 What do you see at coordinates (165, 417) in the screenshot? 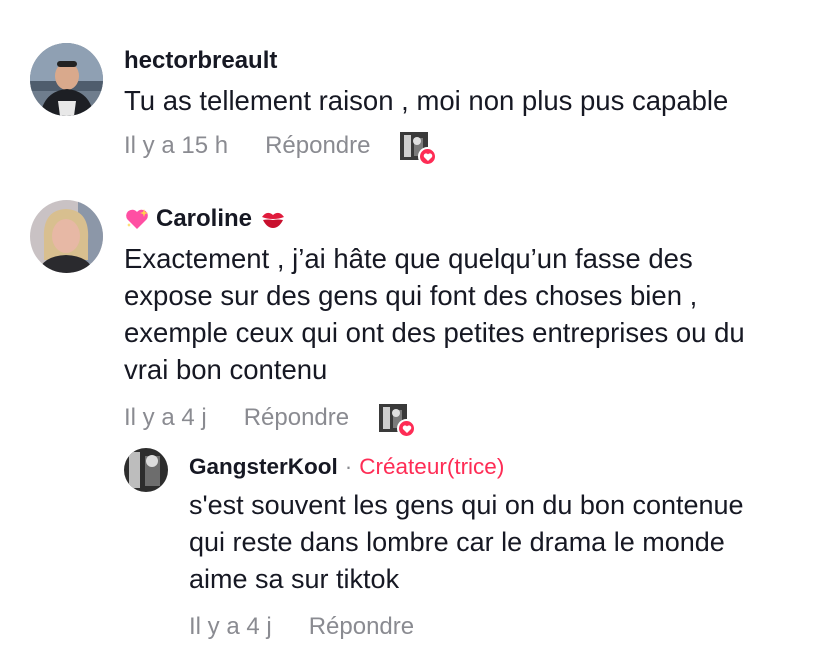
I see `comment-time: Il y a 4 j` at bounding box center [165, 417].